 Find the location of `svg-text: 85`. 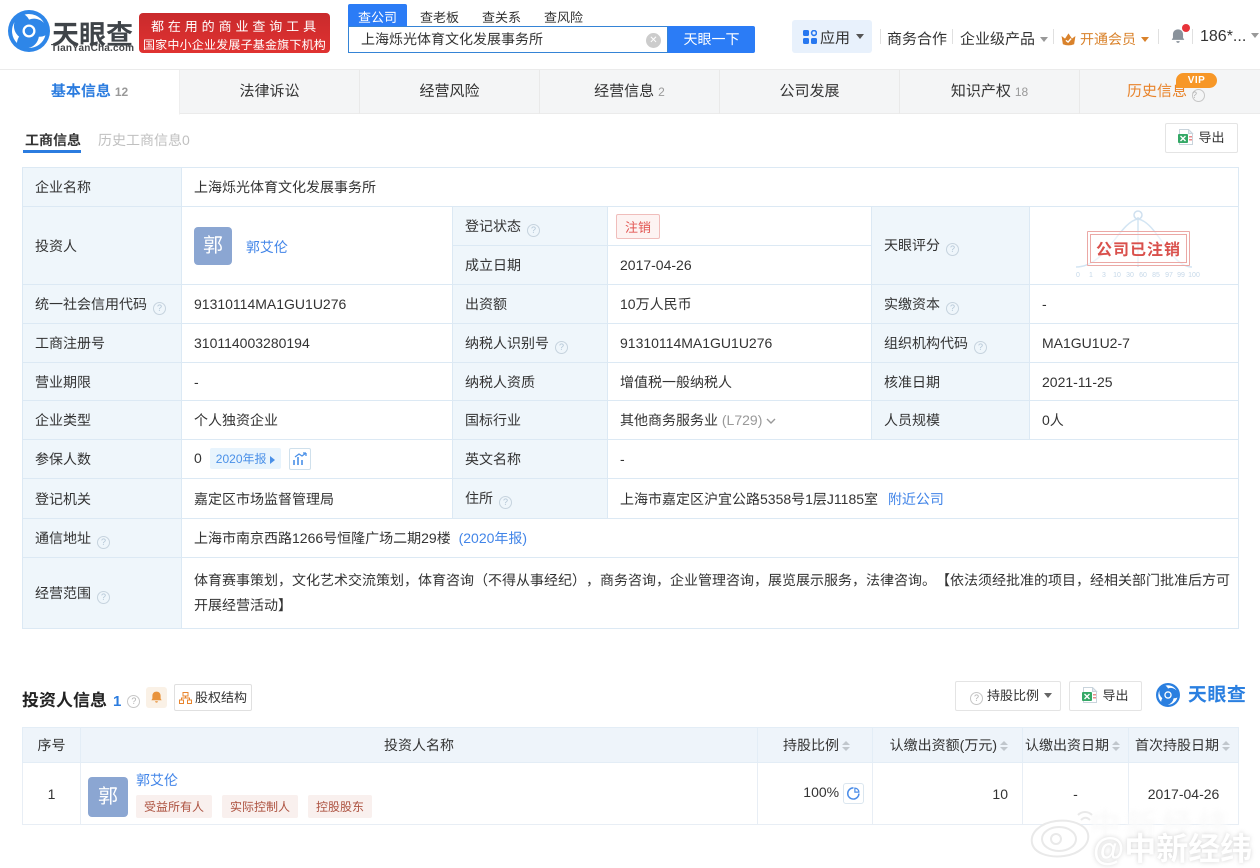

svg-text: 85 is located at coordinates (1156, 275).